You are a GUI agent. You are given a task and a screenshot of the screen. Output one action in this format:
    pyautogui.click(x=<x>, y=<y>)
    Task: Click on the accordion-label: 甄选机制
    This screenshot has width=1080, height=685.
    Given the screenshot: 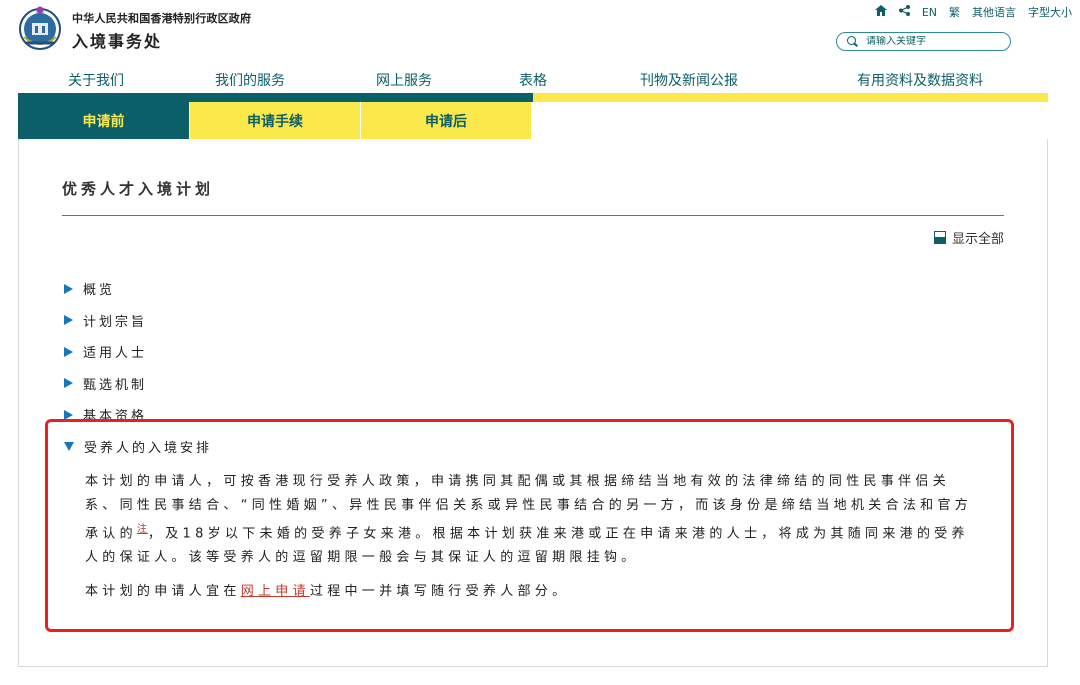 What is the action you would take?
    pyautogui.click(x=115, y=385)
    